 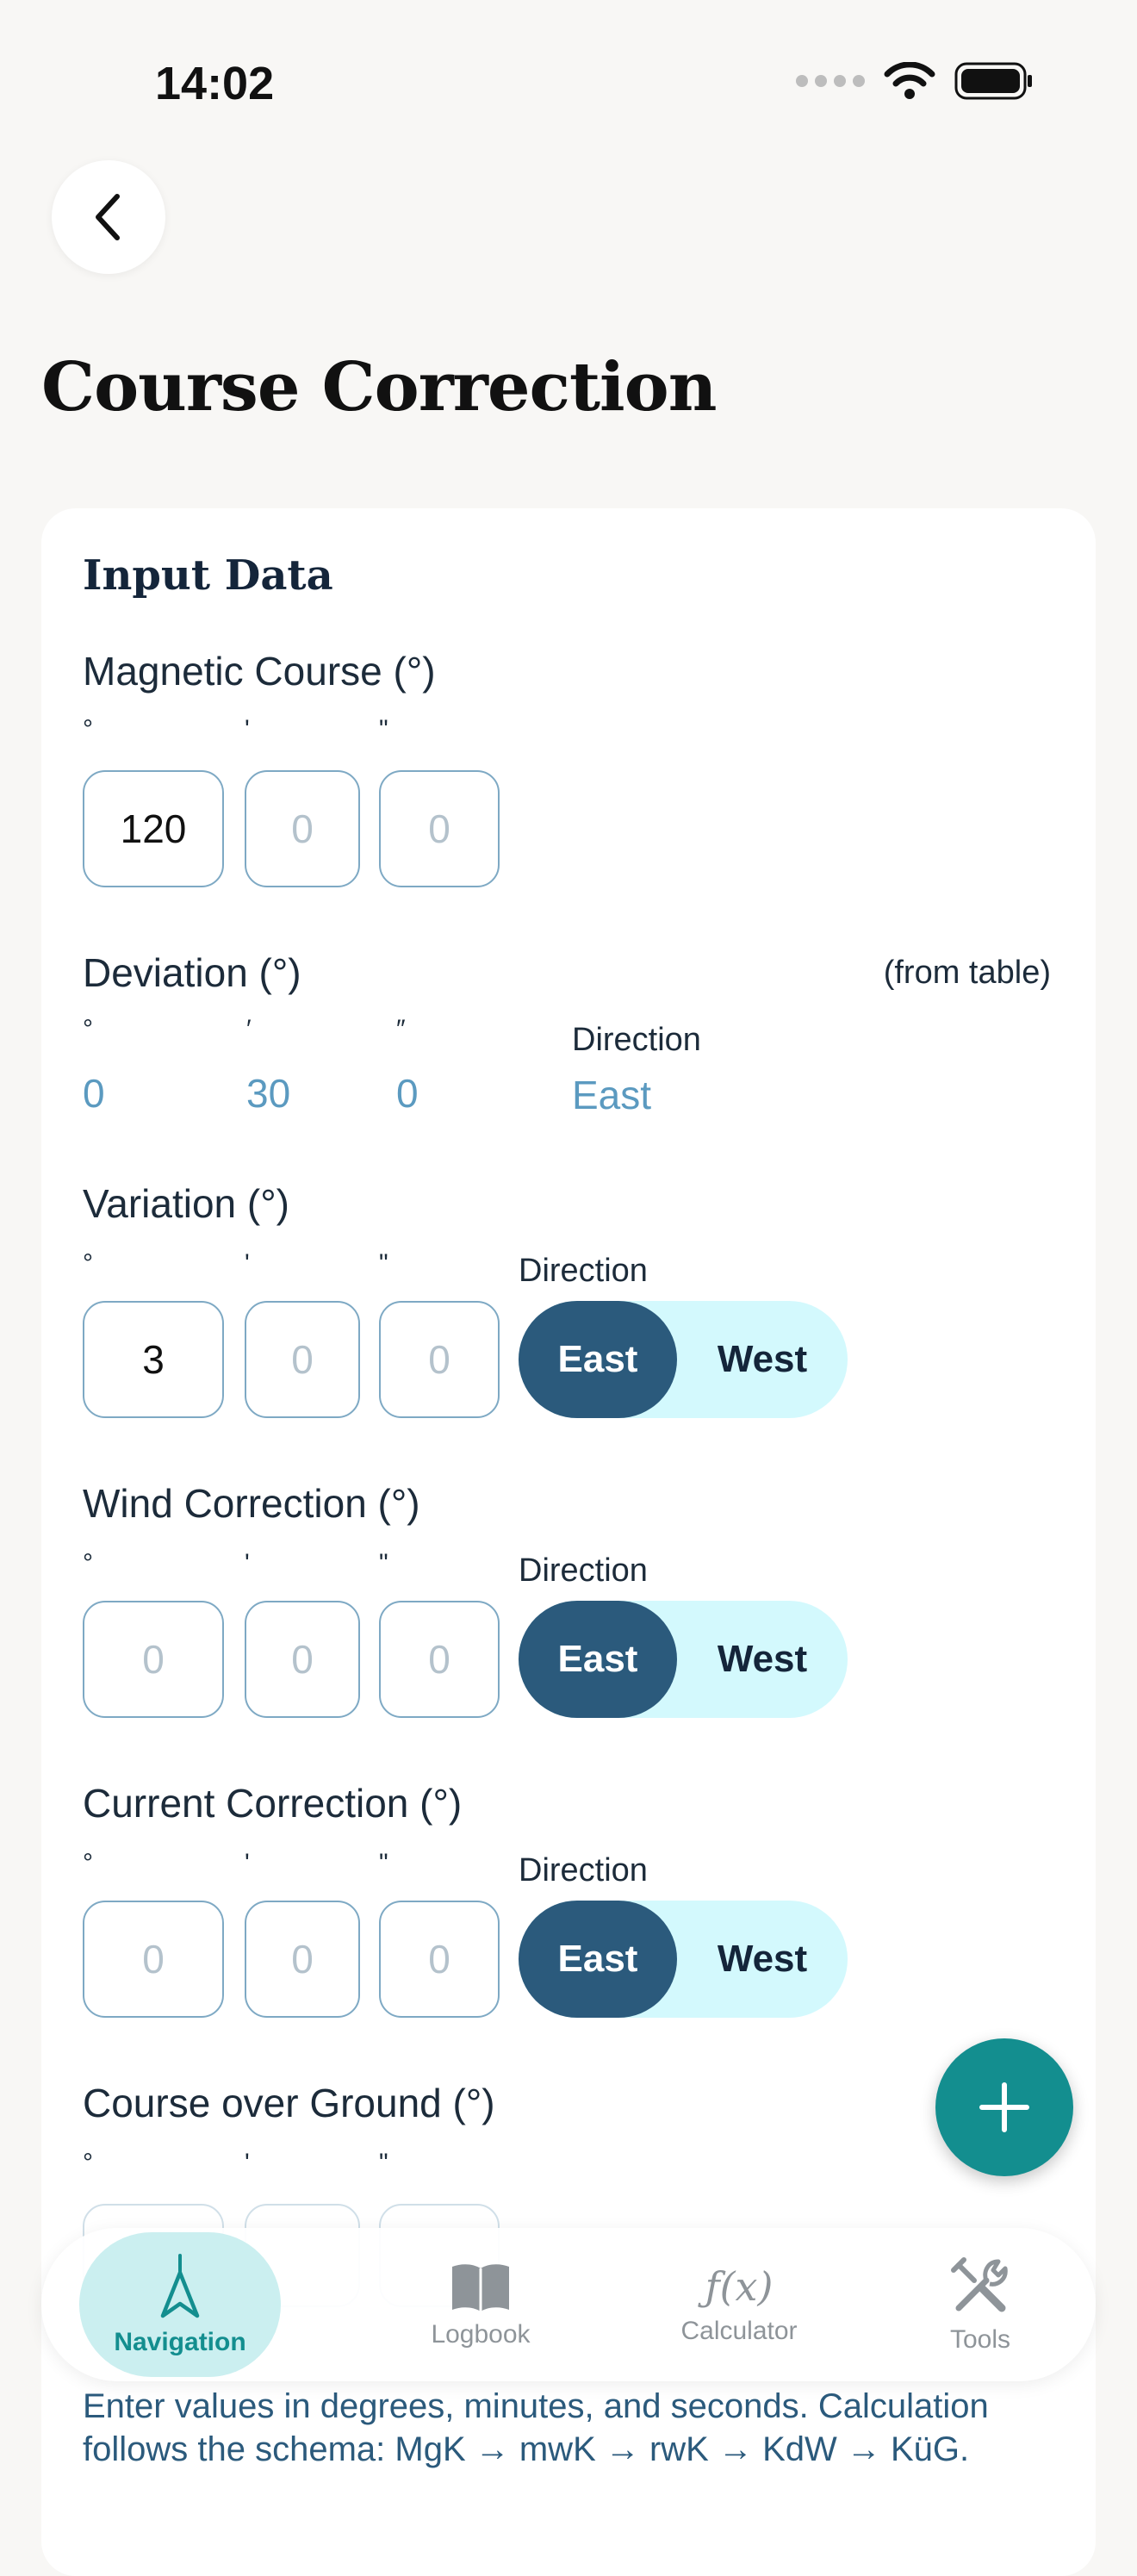 I want to click on status-time: 14:02, so click(x=215, y=84).